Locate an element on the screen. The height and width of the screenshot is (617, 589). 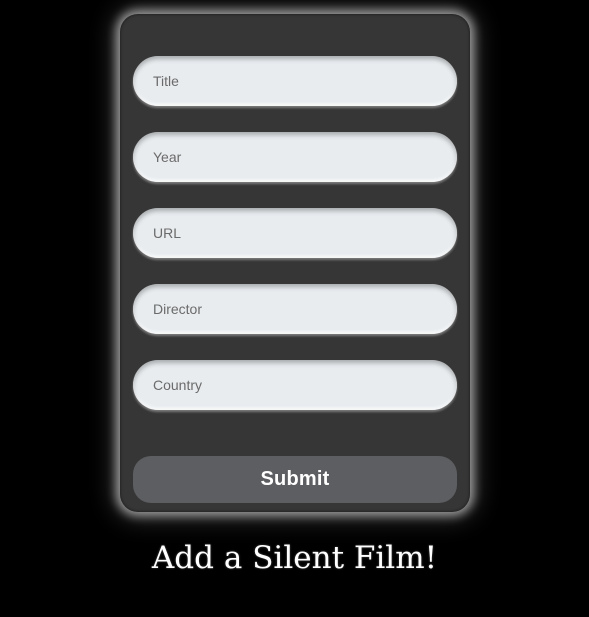
director-input is located at coordinates (295, 309).